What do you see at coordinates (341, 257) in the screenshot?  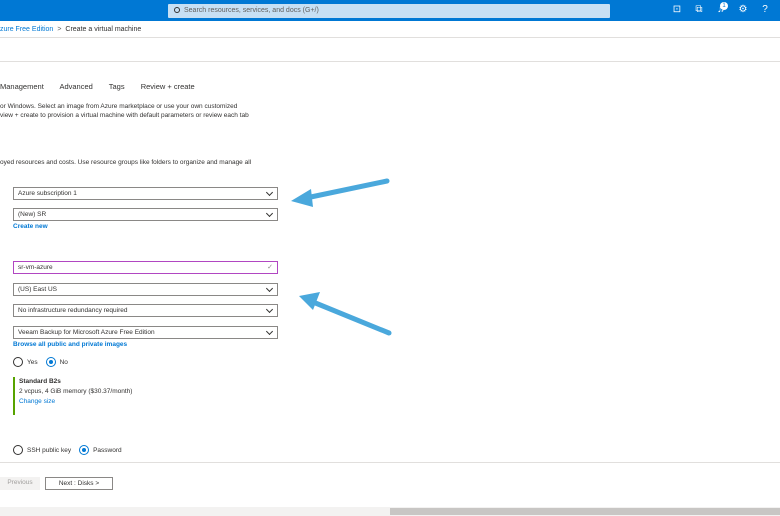 I see `annotation-arrows` at bounding box center [341, 257].